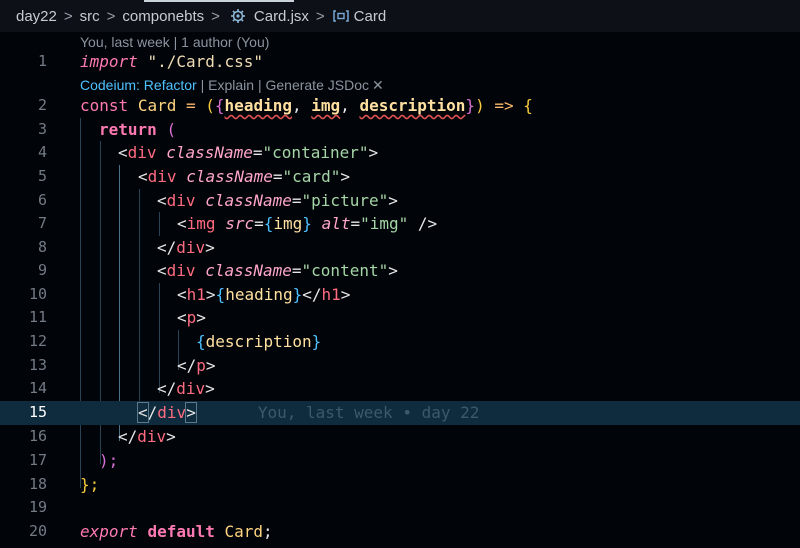  What do you see at coordinates (42, 61) in the screenshot?
I see `line-number: 1` at bounding box center [42, 61].